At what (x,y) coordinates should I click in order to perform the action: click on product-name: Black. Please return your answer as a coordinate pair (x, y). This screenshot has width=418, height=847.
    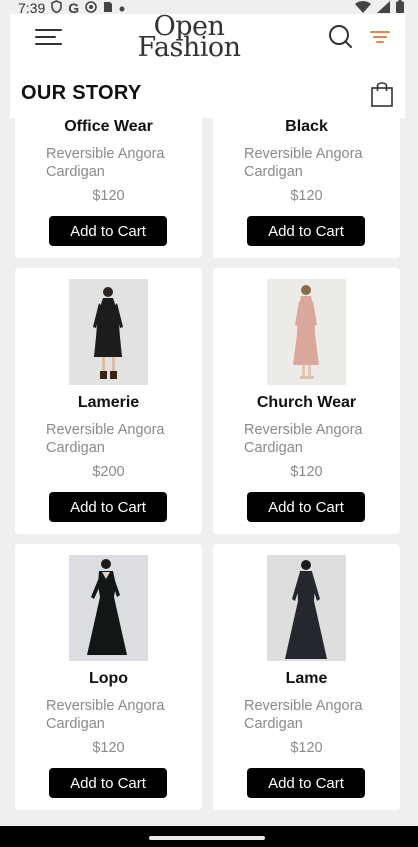
    Looking at the image, I should click on (306, 126).